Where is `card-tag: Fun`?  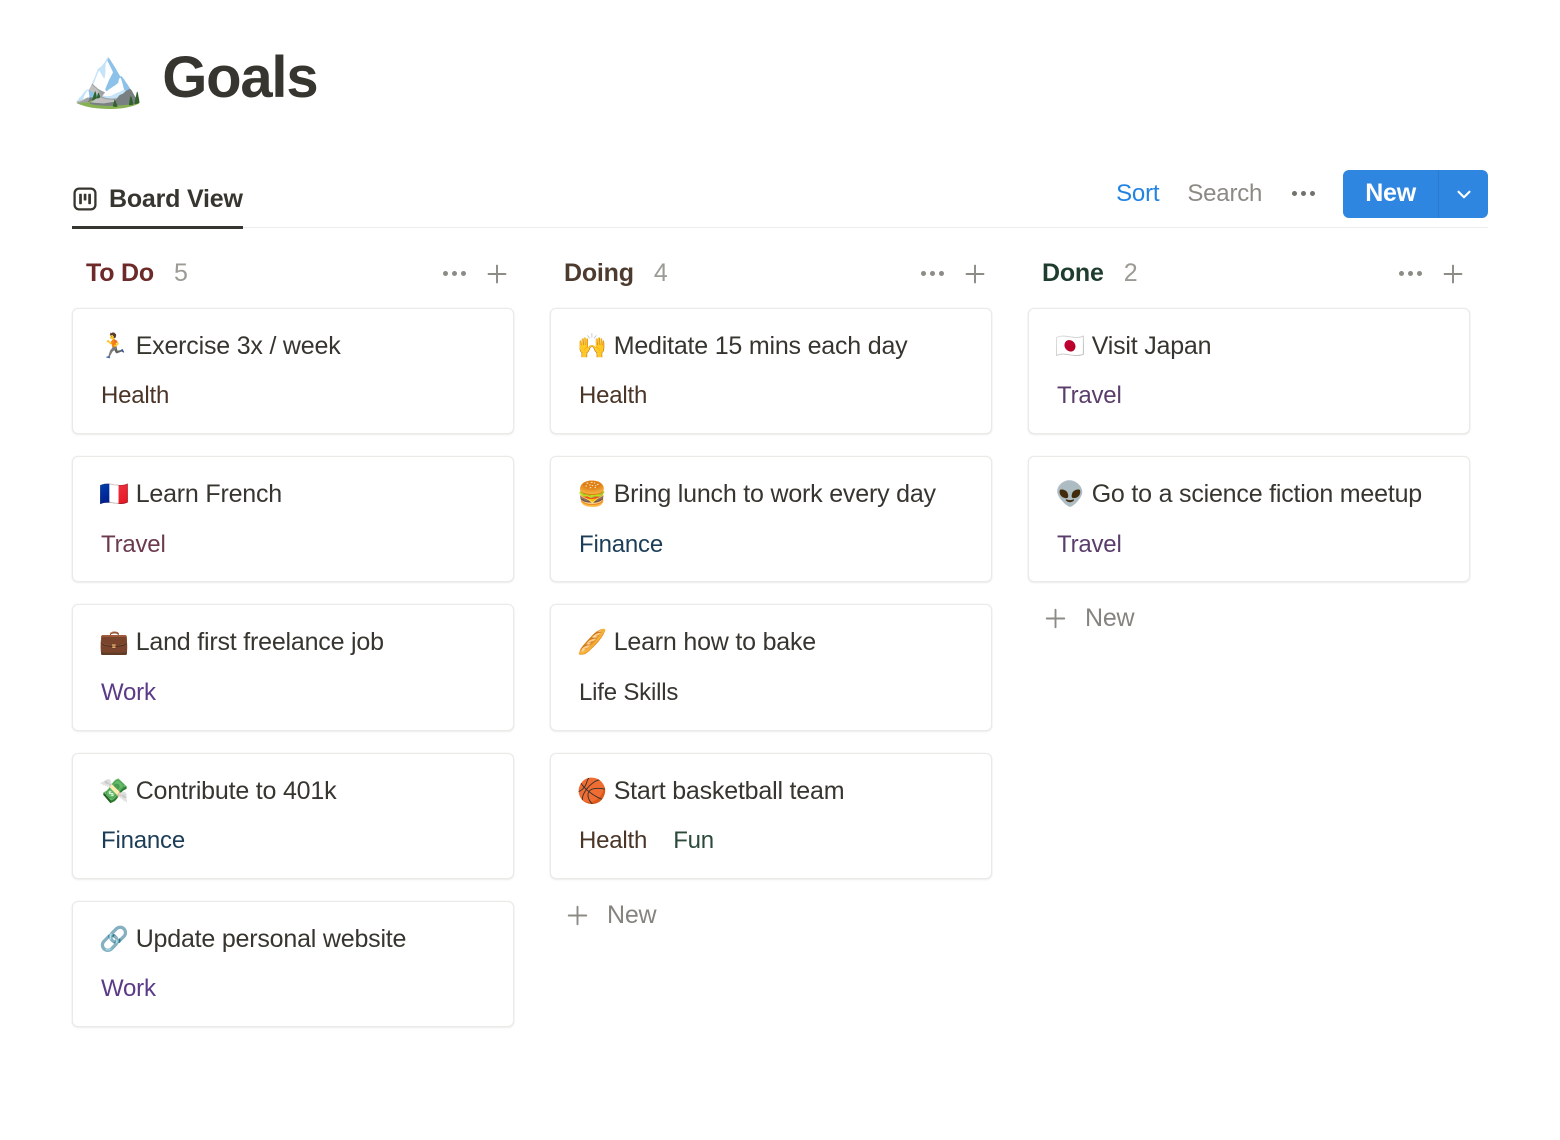
card-tag: Fun is located at coordinates (693, 841).